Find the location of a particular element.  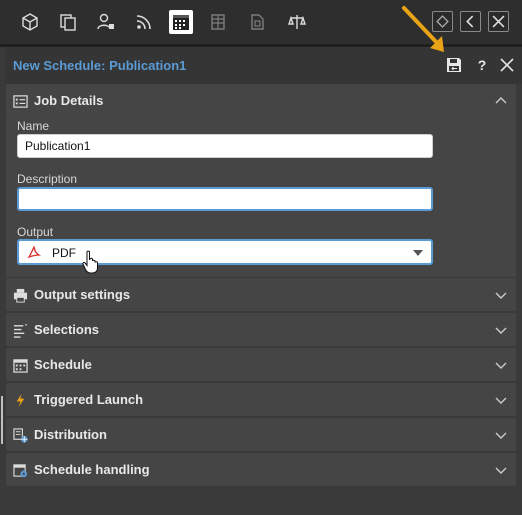

job-details-icon is located at coordinates (20, 101).